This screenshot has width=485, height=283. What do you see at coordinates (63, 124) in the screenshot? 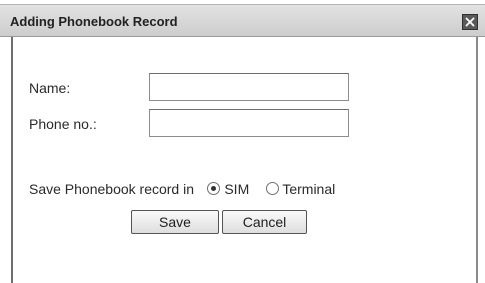
I see `phone-label: Phone no.:` at bounding box center [63, 124].